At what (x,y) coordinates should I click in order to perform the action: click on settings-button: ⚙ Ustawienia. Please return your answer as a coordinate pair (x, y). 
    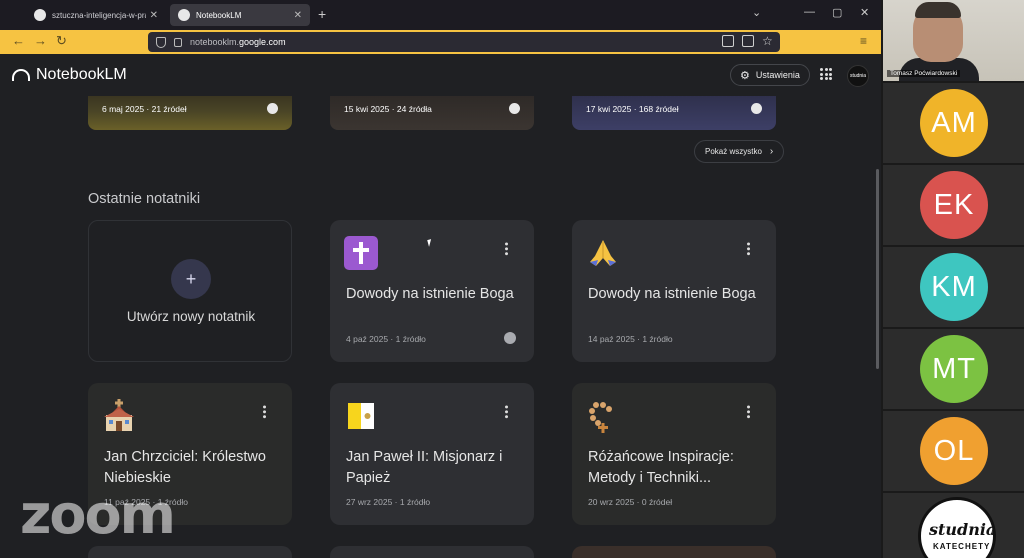
    Looking at the image, I should click on (770, 75).